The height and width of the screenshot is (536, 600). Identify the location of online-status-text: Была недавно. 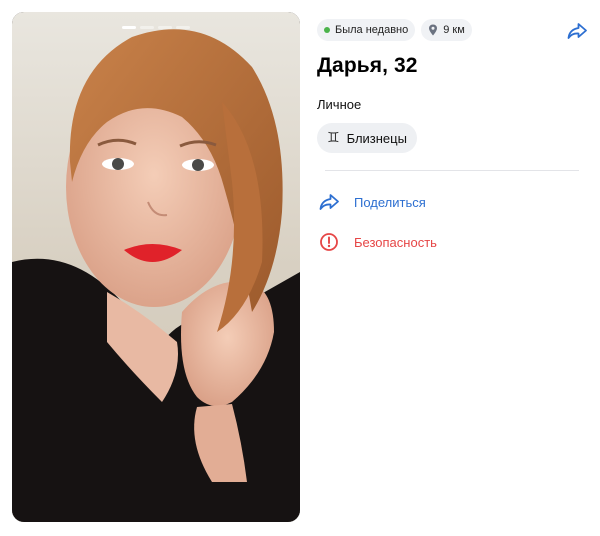
(372, 30).